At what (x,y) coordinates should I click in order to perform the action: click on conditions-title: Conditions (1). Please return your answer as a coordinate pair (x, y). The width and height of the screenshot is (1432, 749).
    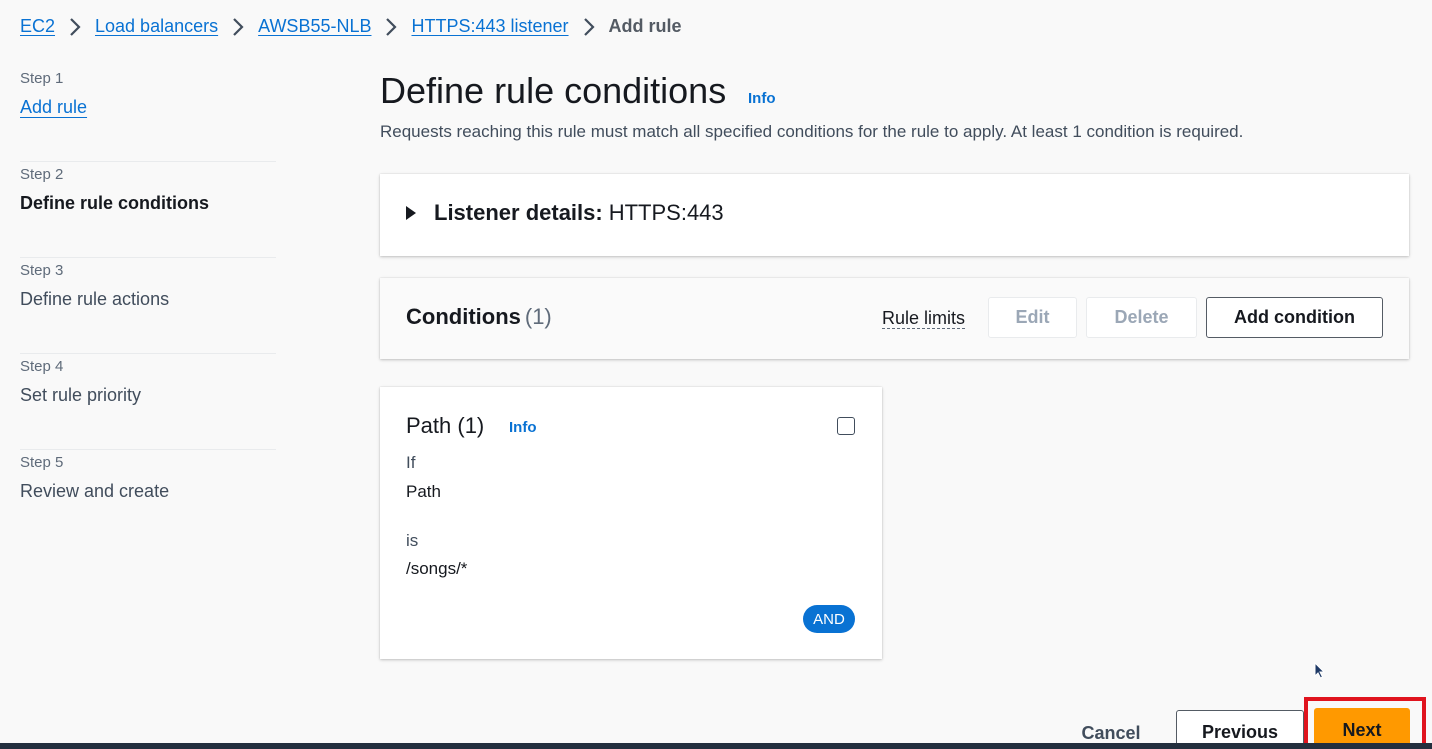
    Looking at the image, I should click on (479, 317).